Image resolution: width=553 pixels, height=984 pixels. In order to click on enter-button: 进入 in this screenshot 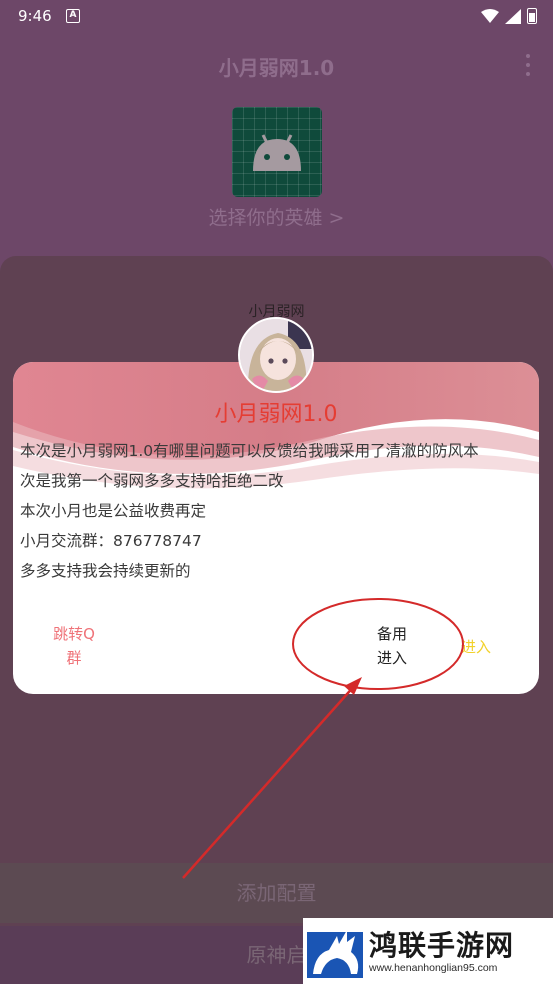, I will do `click(476, 646)`.